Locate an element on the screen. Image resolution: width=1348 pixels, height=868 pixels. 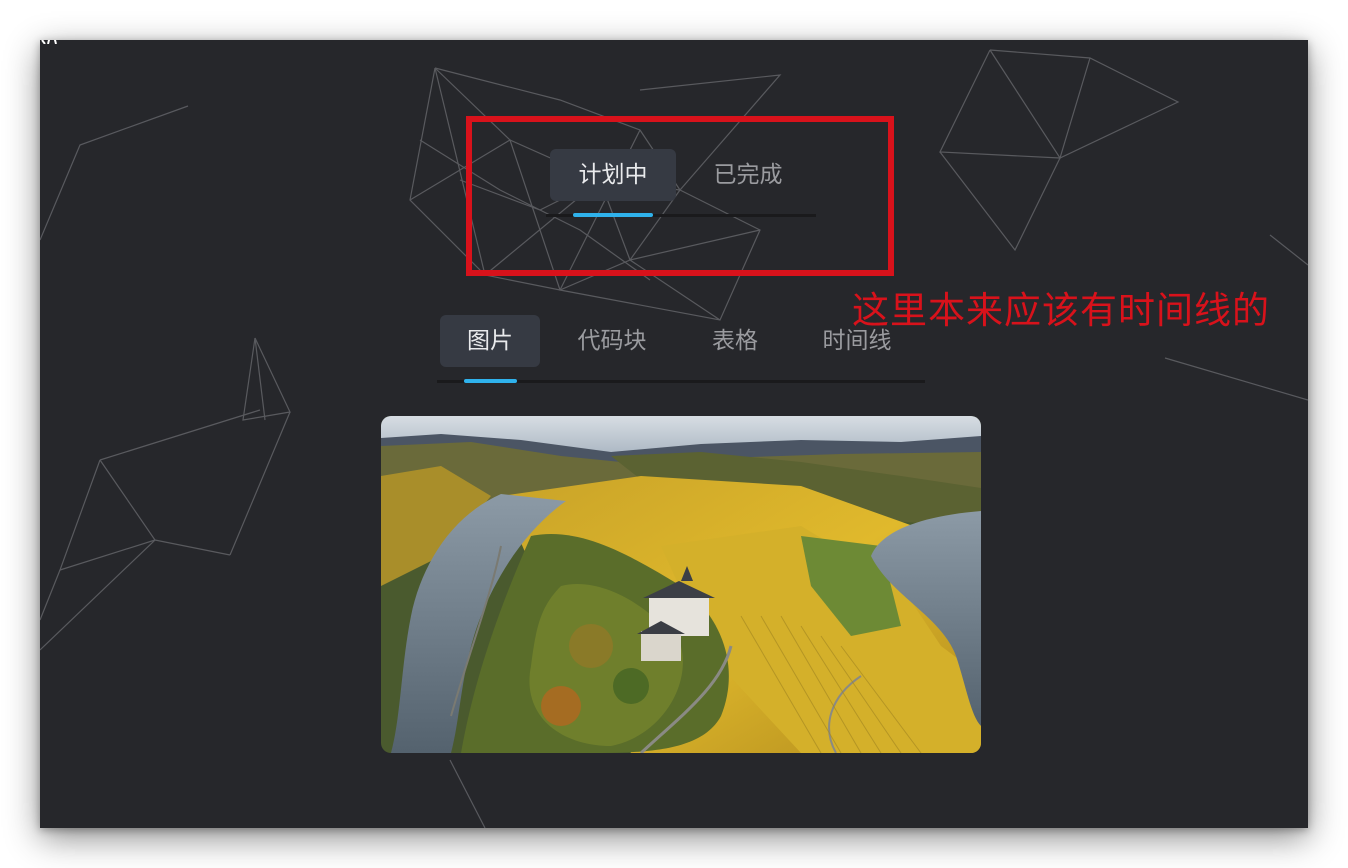
content-tabs-indicator is located at coordinates (490, 381).